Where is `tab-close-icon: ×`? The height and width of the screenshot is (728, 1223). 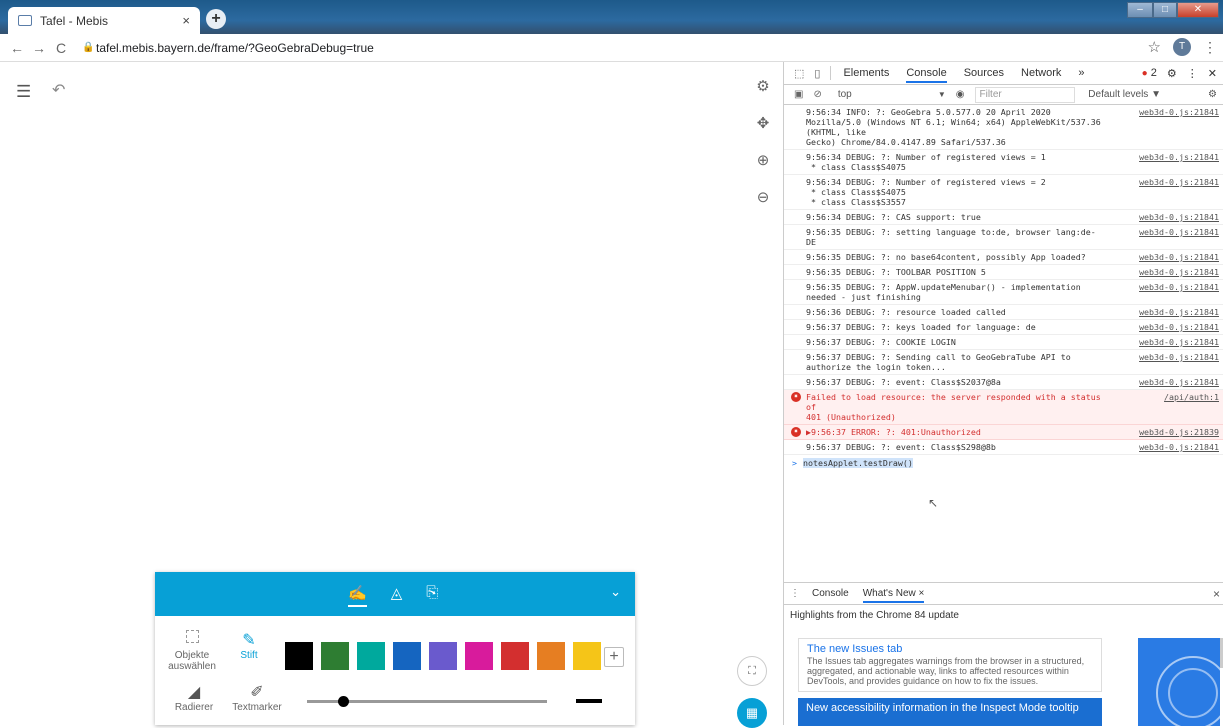
tab-close-icon: × is located at coordinates (186, 20).